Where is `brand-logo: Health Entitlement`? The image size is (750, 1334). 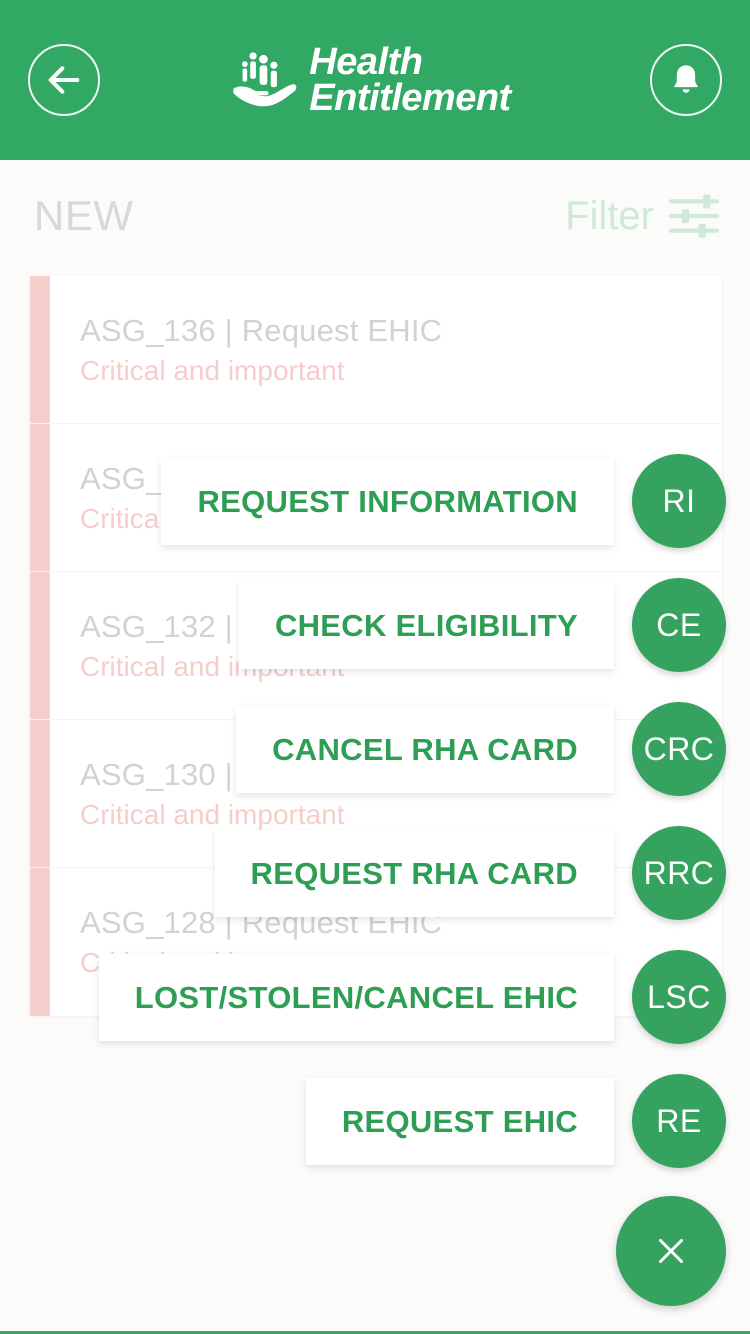
brand-logo: Health Entitlement is located at coordinates (370, 79).